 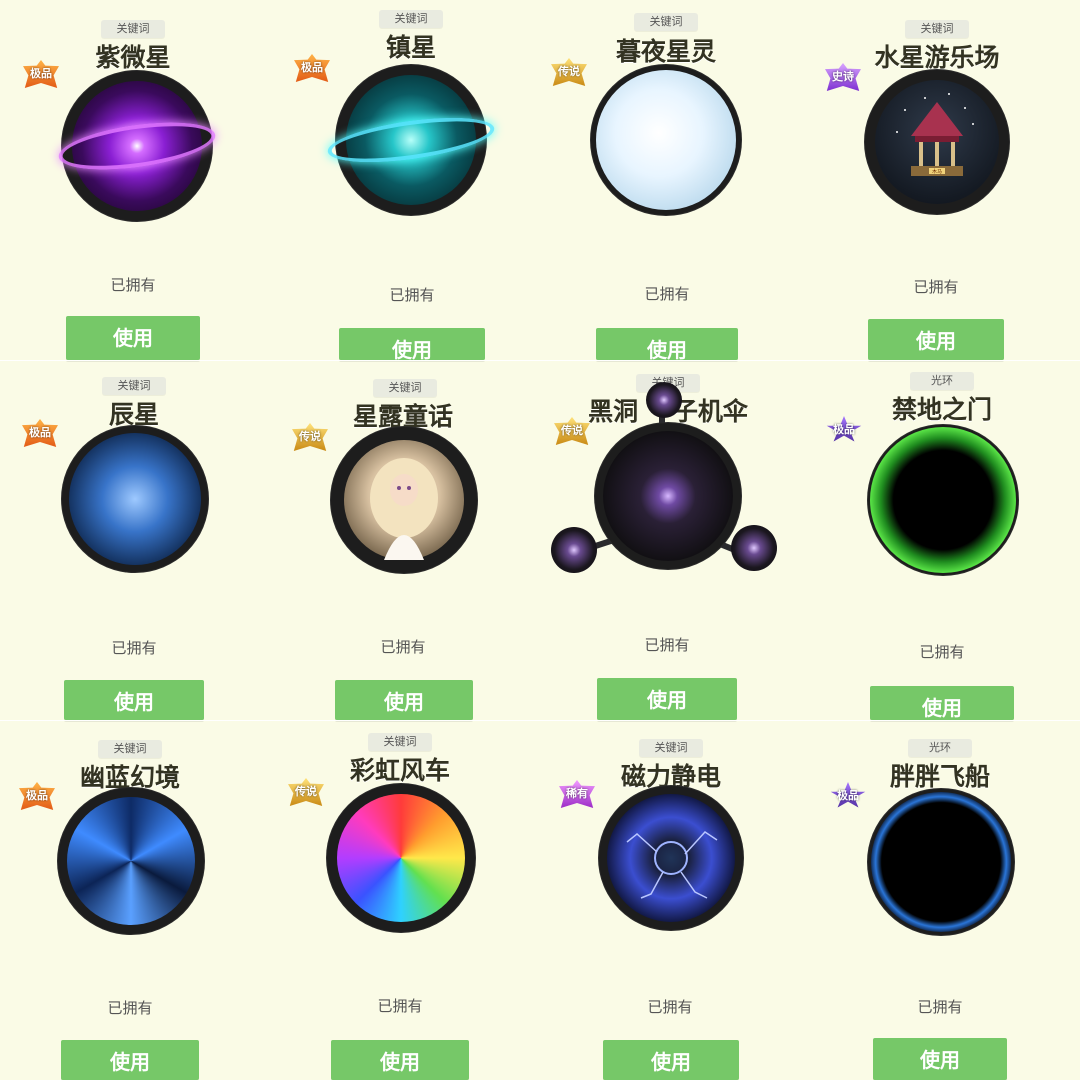 I want to click on card-title: 禁地之门, so click(x=942, y=409).